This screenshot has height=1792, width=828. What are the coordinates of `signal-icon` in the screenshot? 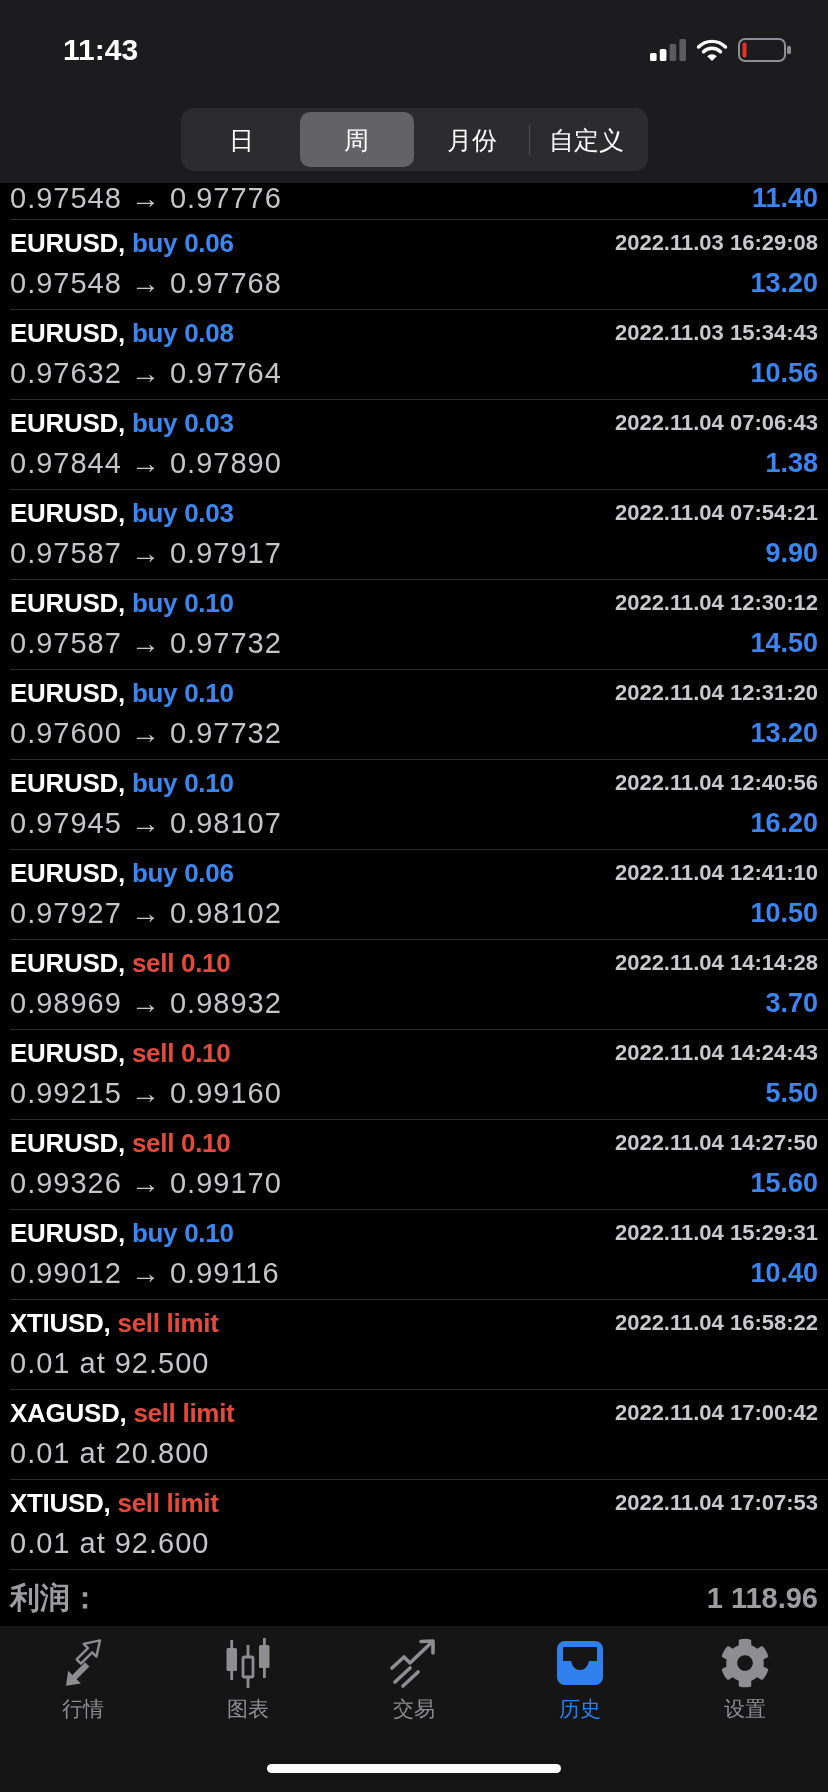 It's located at (668, 50).